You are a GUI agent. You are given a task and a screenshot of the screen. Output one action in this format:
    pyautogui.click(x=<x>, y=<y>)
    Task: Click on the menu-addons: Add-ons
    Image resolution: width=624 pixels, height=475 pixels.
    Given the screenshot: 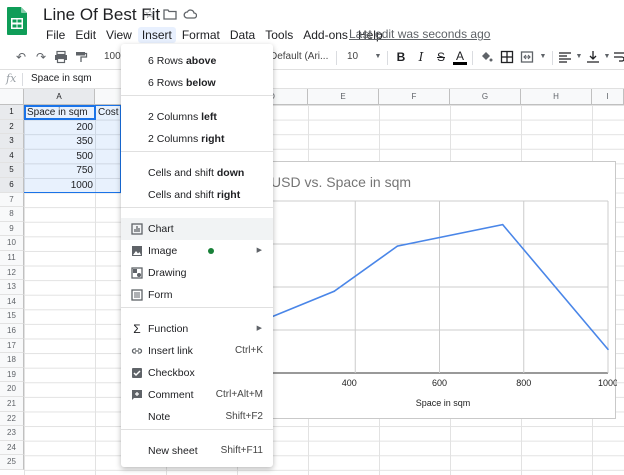 What is the action you would take?
    pyautogui.click(x=325, y=35)
    